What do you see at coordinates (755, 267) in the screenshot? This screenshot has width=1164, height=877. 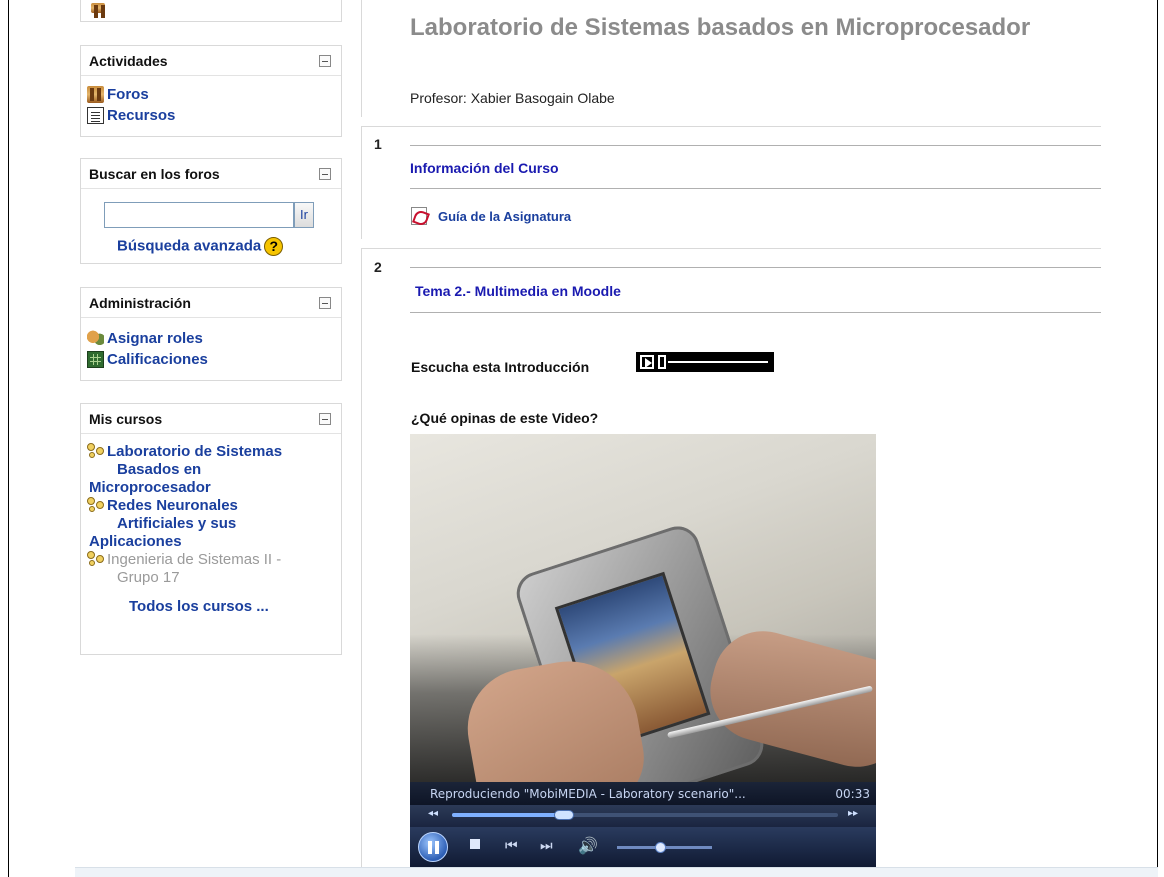 I see `section-2-divider-top` at bounding box center [755, 267].